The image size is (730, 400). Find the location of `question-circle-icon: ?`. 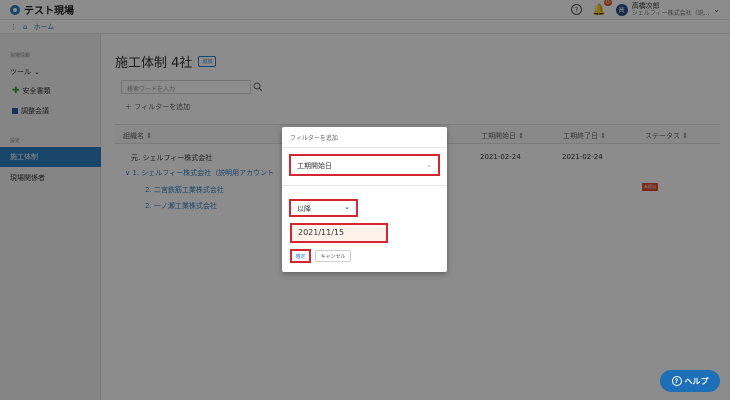

question-circle-icon: ? is located at coordinates (676, 381).